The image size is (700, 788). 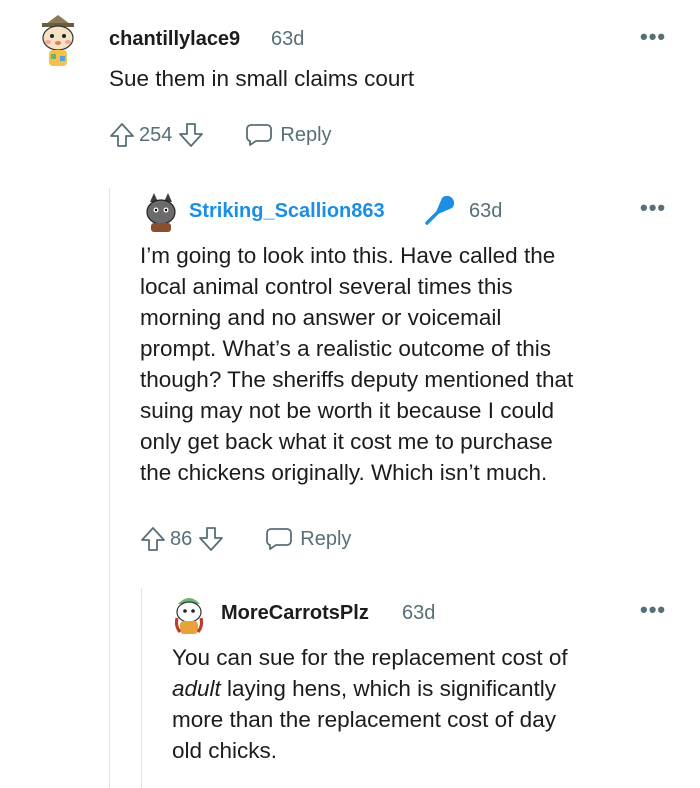 I want to click on body-line: local animal control several times this, so click(x=326, y=286).